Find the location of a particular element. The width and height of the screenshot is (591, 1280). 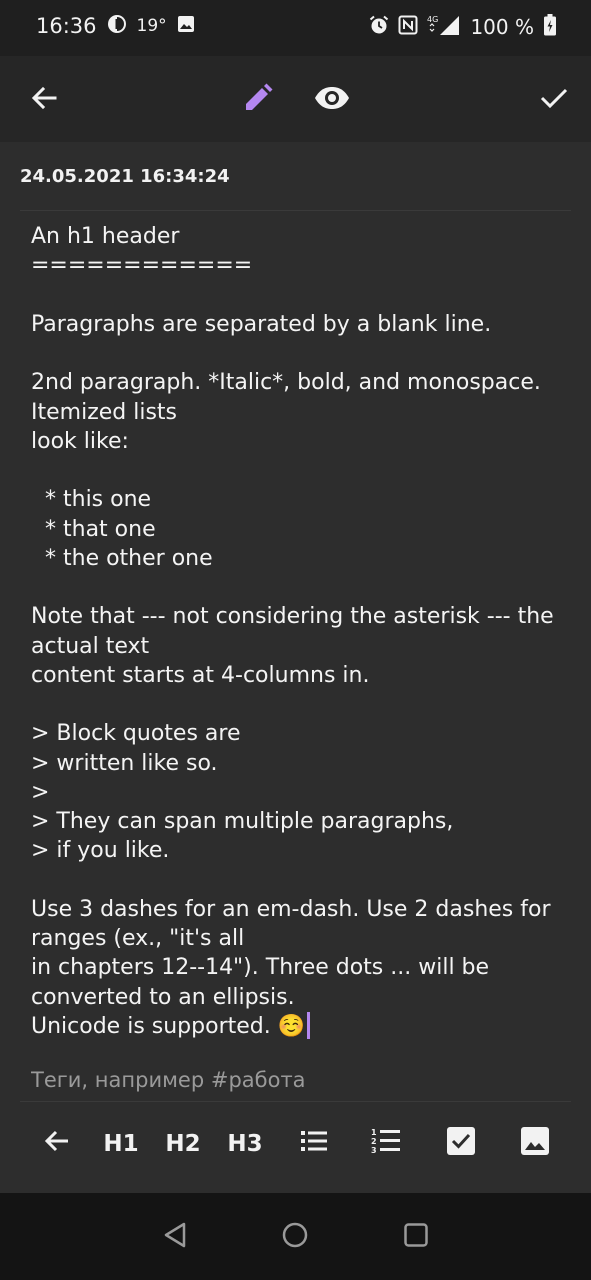

nav-recents-button is located at coordinates (416, 1237).